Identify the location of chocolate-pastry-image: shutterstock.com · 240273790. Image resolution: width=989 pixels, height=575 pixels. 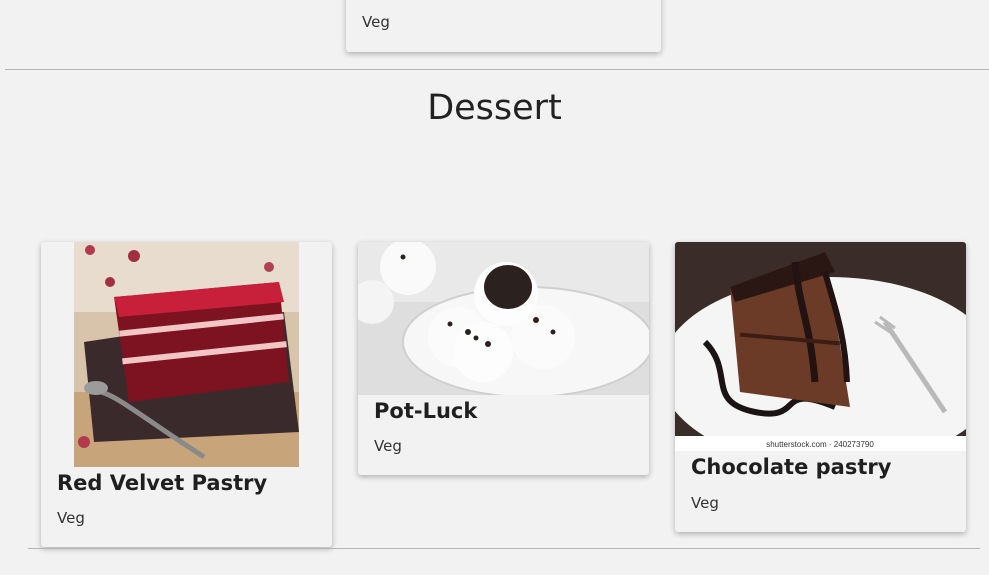
(820, 346).